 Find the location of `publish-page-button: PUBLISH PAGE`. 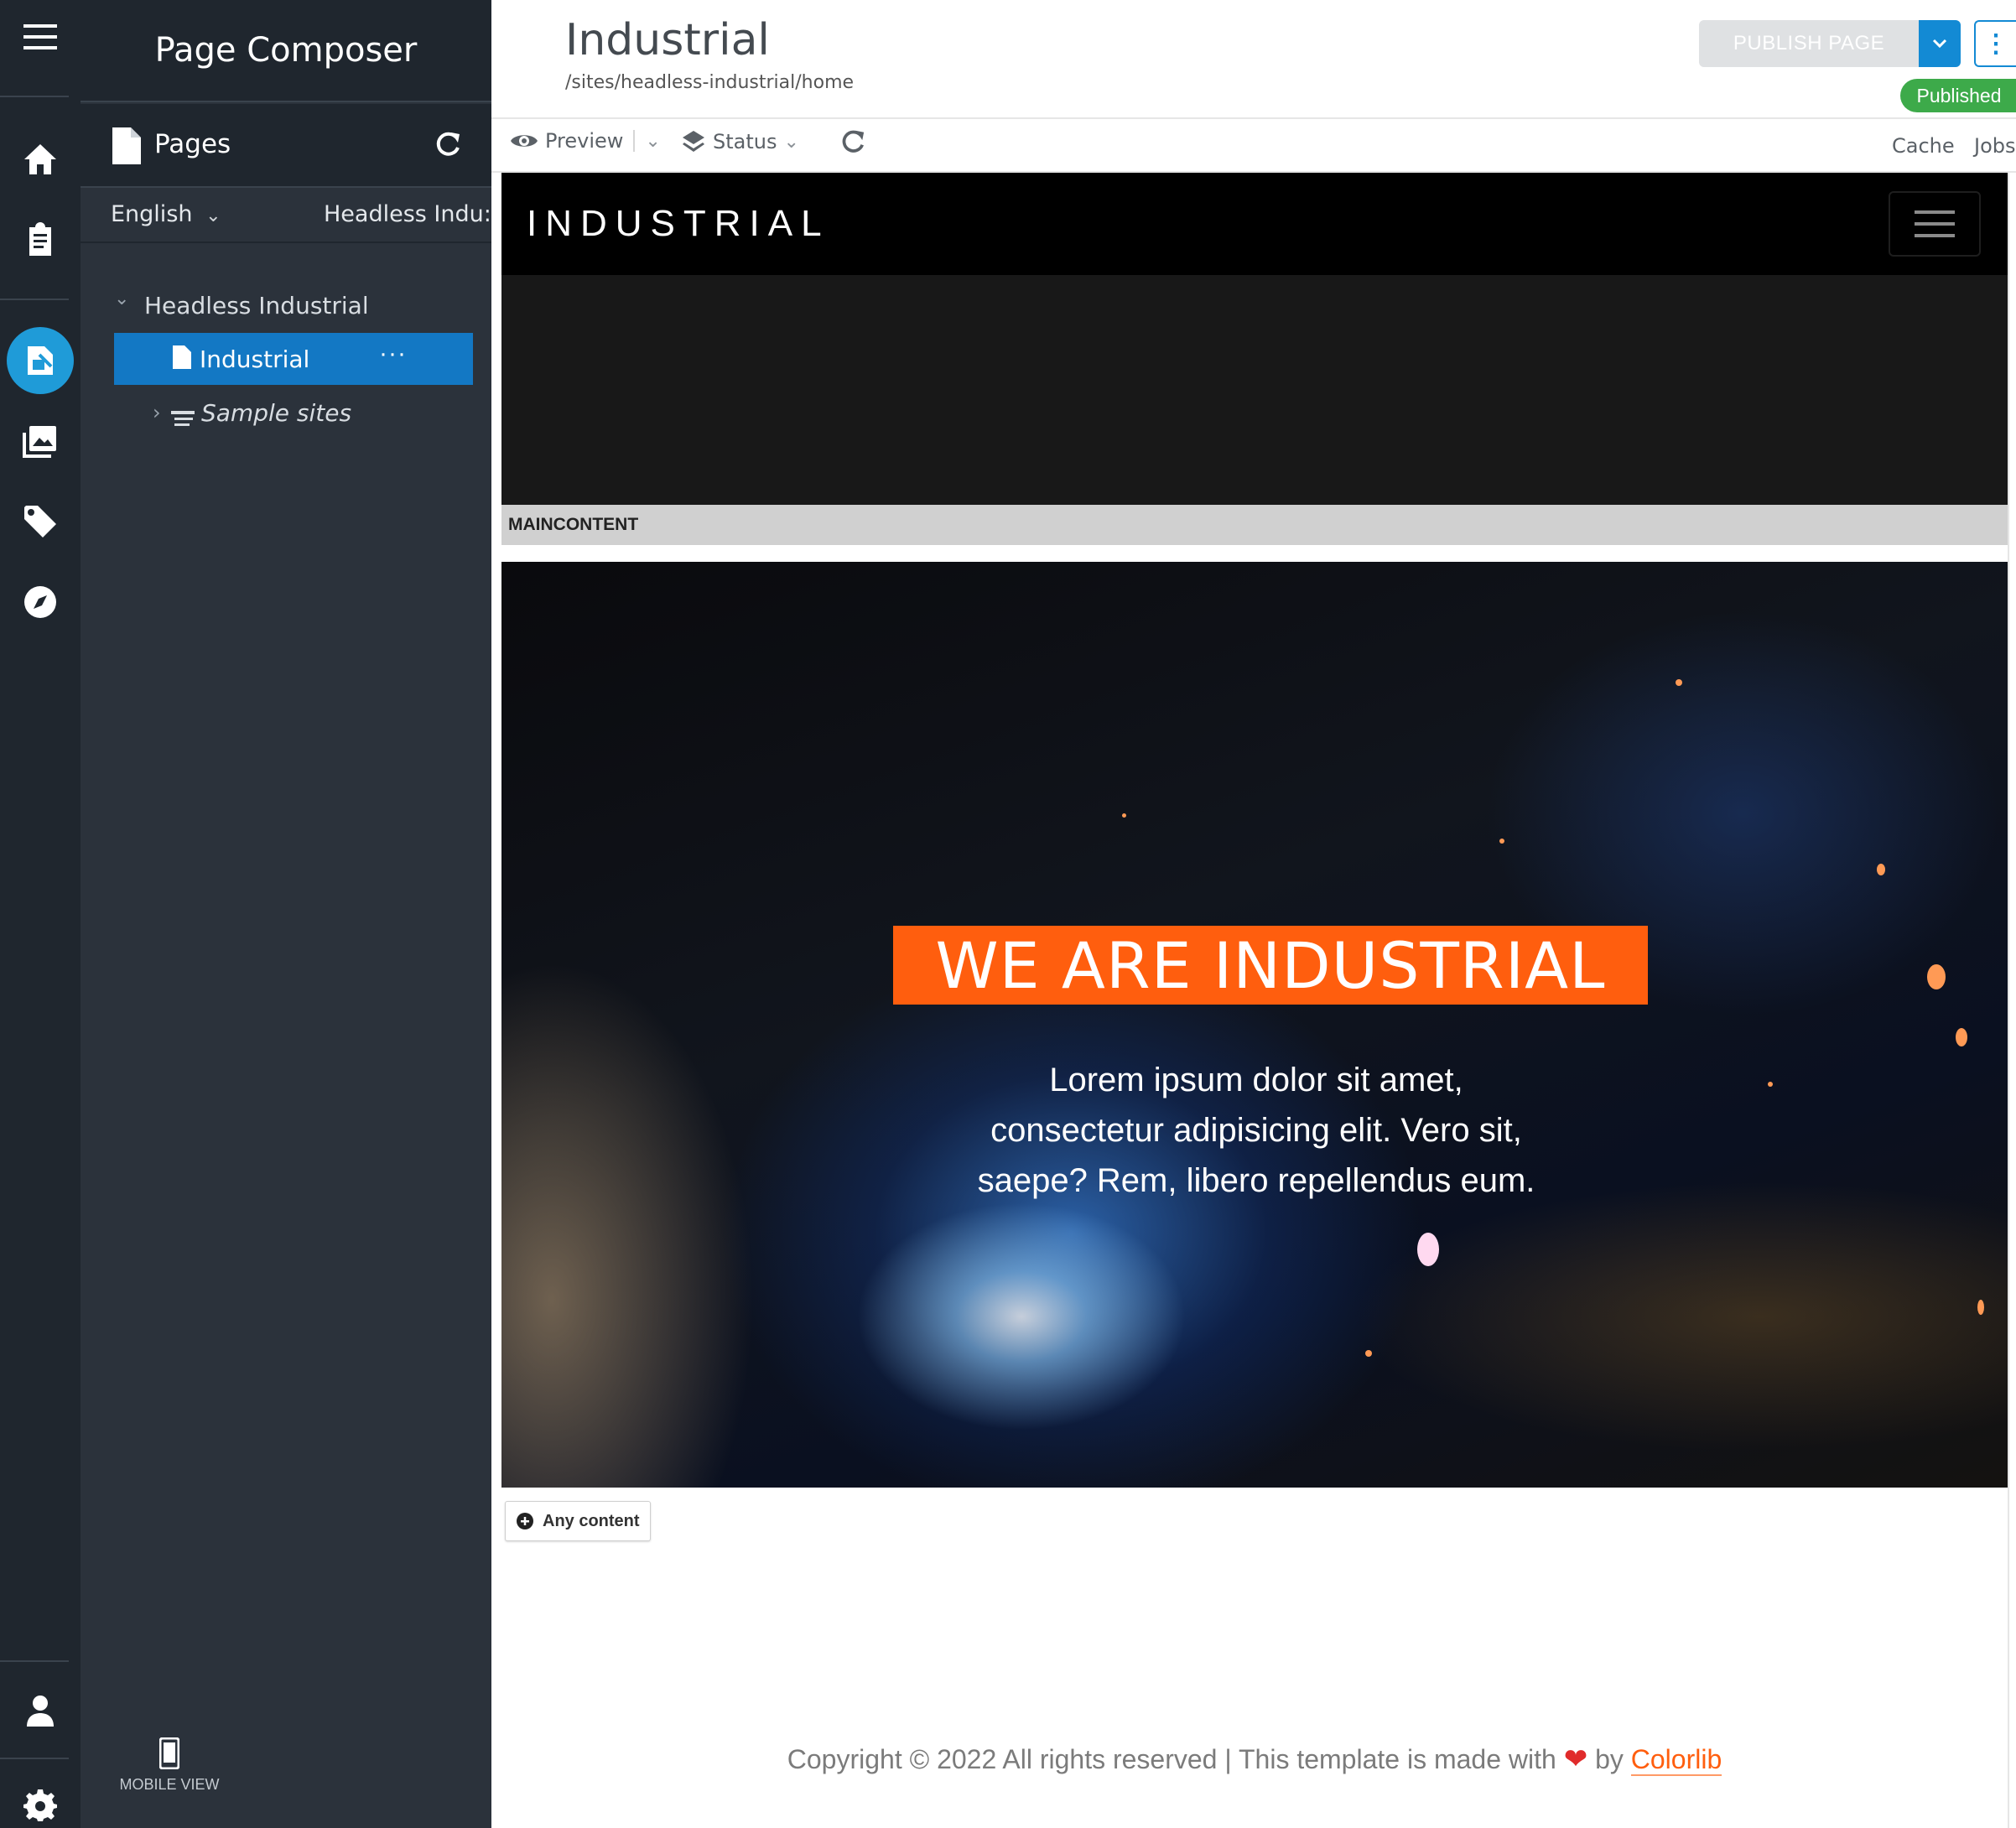

publish-page-button: PUBLISH PAGE is located at coordinates (1809, 43).